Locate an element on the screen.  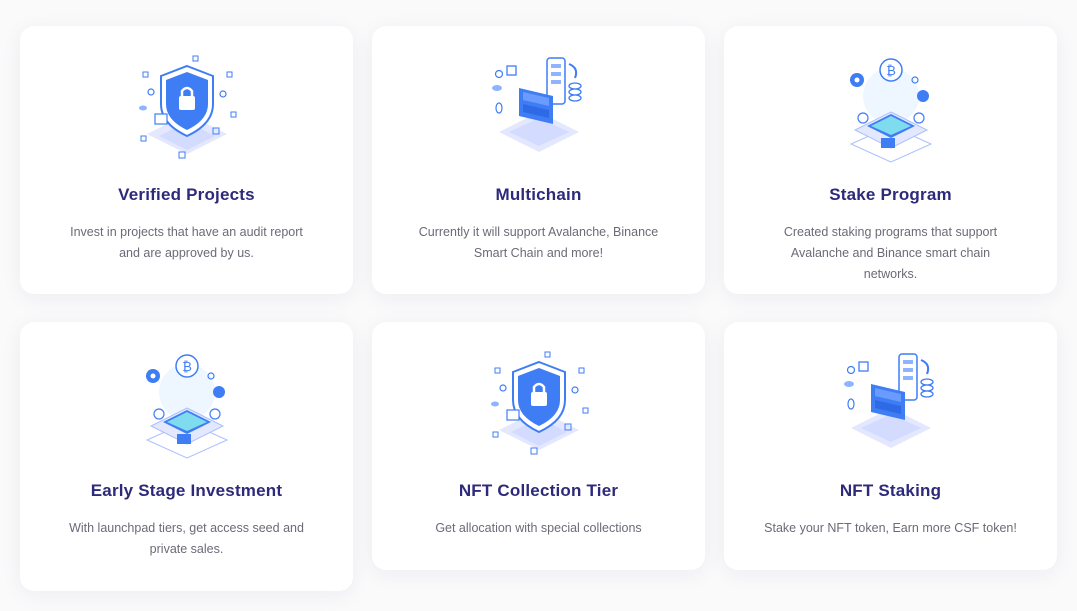
feature-title: Verified Projects is located at coordinates (186, 194).